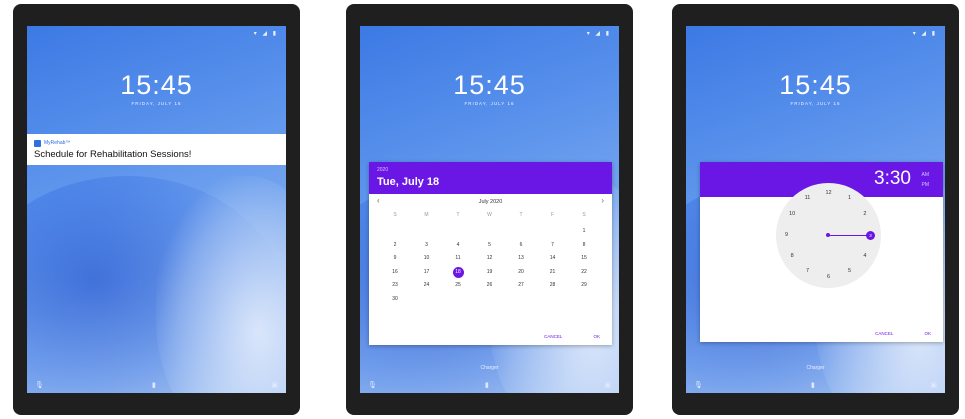 The height and width of the screenshot is (419, 965). What do you see at coordinates (926, 185) in the screenshot?
I see `pm-toggle: PM` at bounding box center [926, 185].